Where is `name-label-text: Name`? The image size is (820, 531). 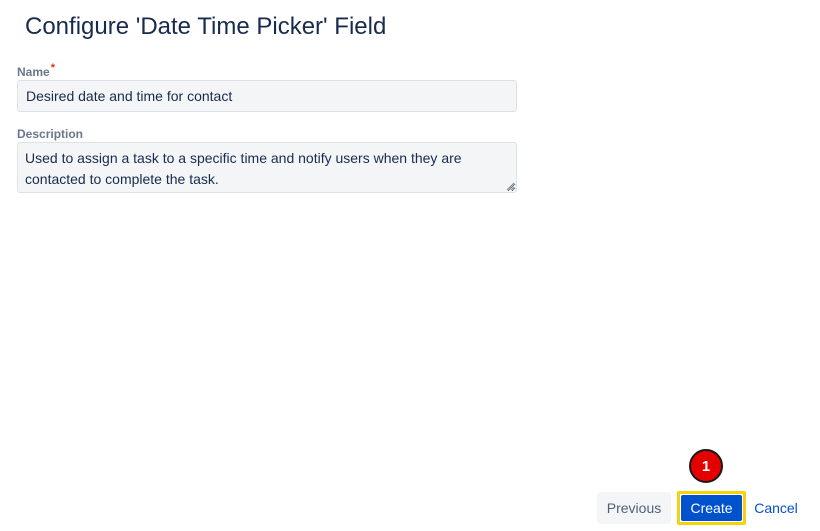
name-label-text: Name is located at coordinates (33, 72).